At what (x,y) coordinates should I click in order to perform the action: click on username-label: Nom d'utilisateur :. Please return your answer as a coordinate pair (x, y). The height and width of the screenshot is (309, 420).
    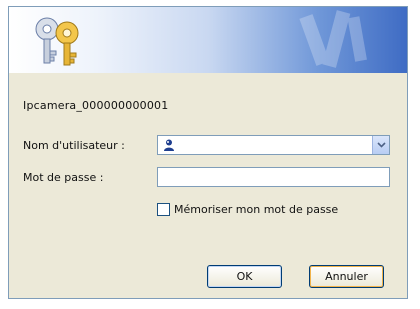
    Looking at the image, I should click on (74, 145).